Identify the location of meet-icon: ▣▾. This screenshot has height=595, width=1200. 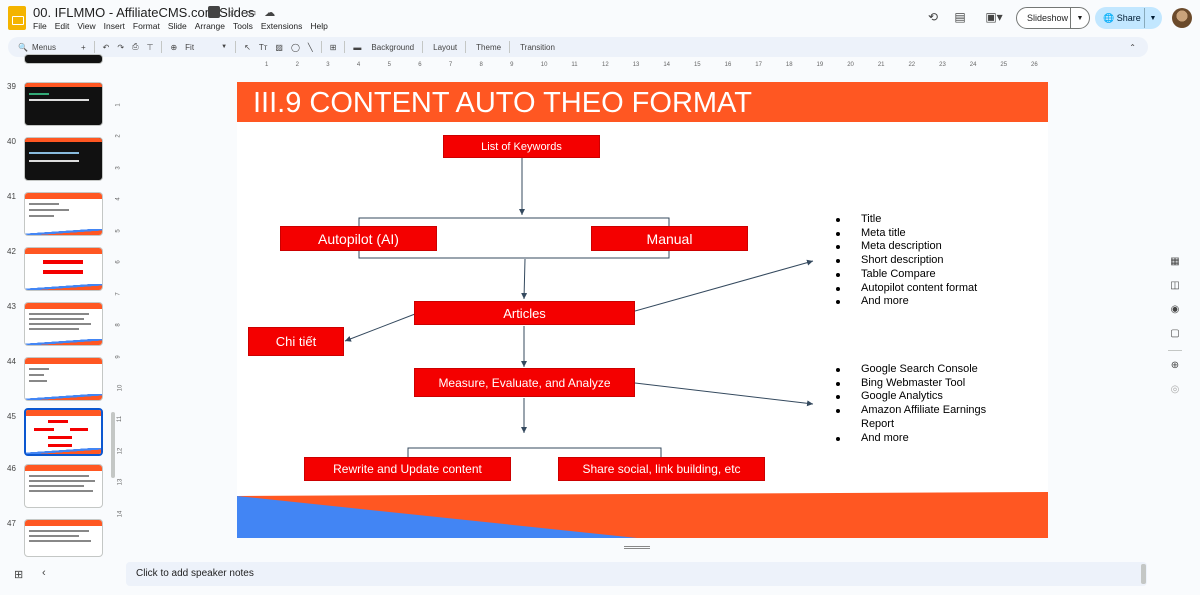
(994, 17).